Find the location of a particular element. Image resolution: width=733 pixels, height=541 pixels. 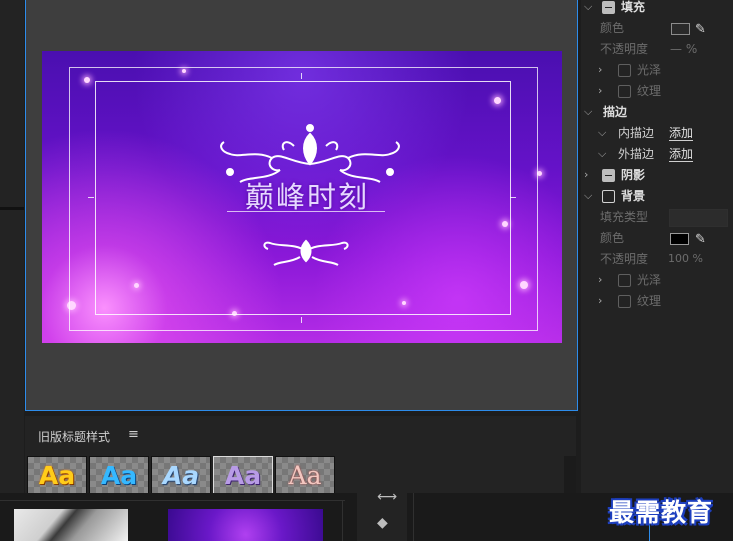

background-opacity-row: 不透明度 100 % is located at coordinates (657, 259).